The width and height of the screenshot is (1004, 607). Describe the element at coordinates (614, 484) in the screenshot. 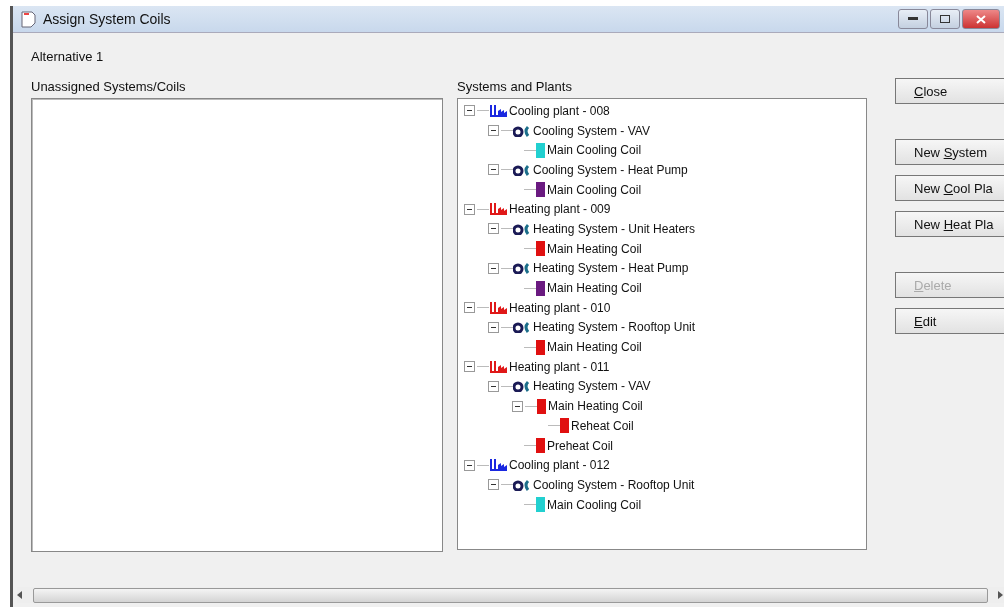

I see `tree-item: Cooling System - Rooftop Unit` at that location.